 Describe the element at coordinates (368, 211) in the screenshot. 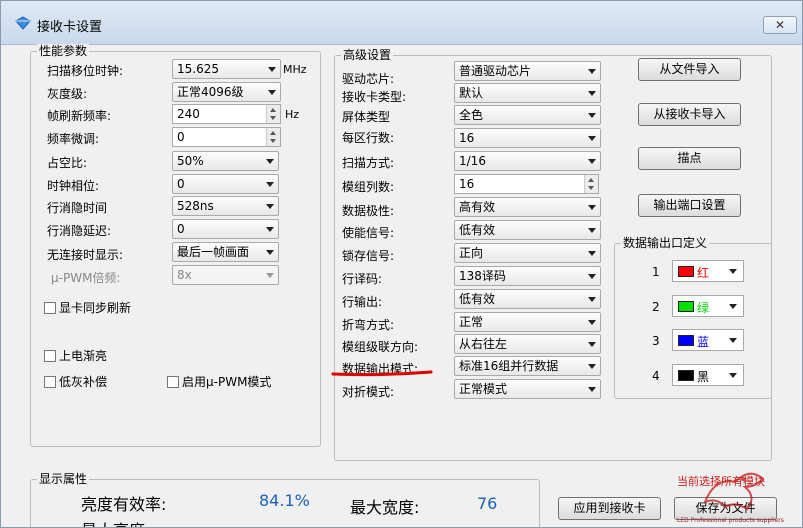

I see `data-polarity-label: 数据极性:` at that location.